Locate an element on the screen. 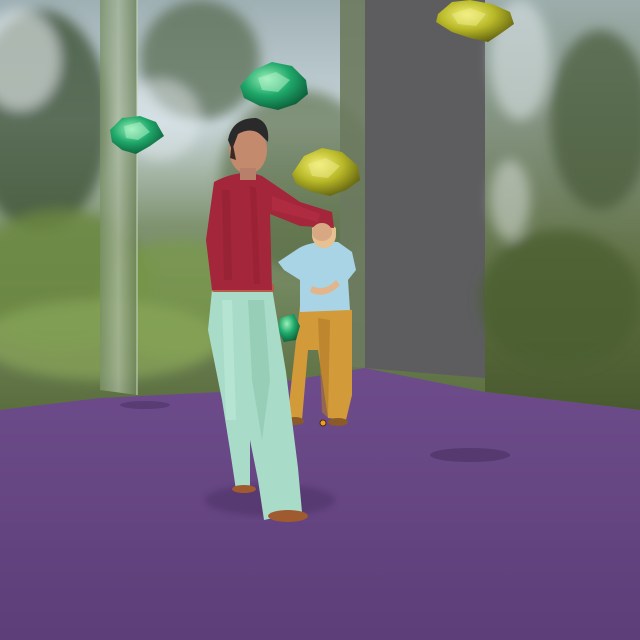 This screenshot has width=640, height=640. gray-pillar is located at coordinates (412, 189).